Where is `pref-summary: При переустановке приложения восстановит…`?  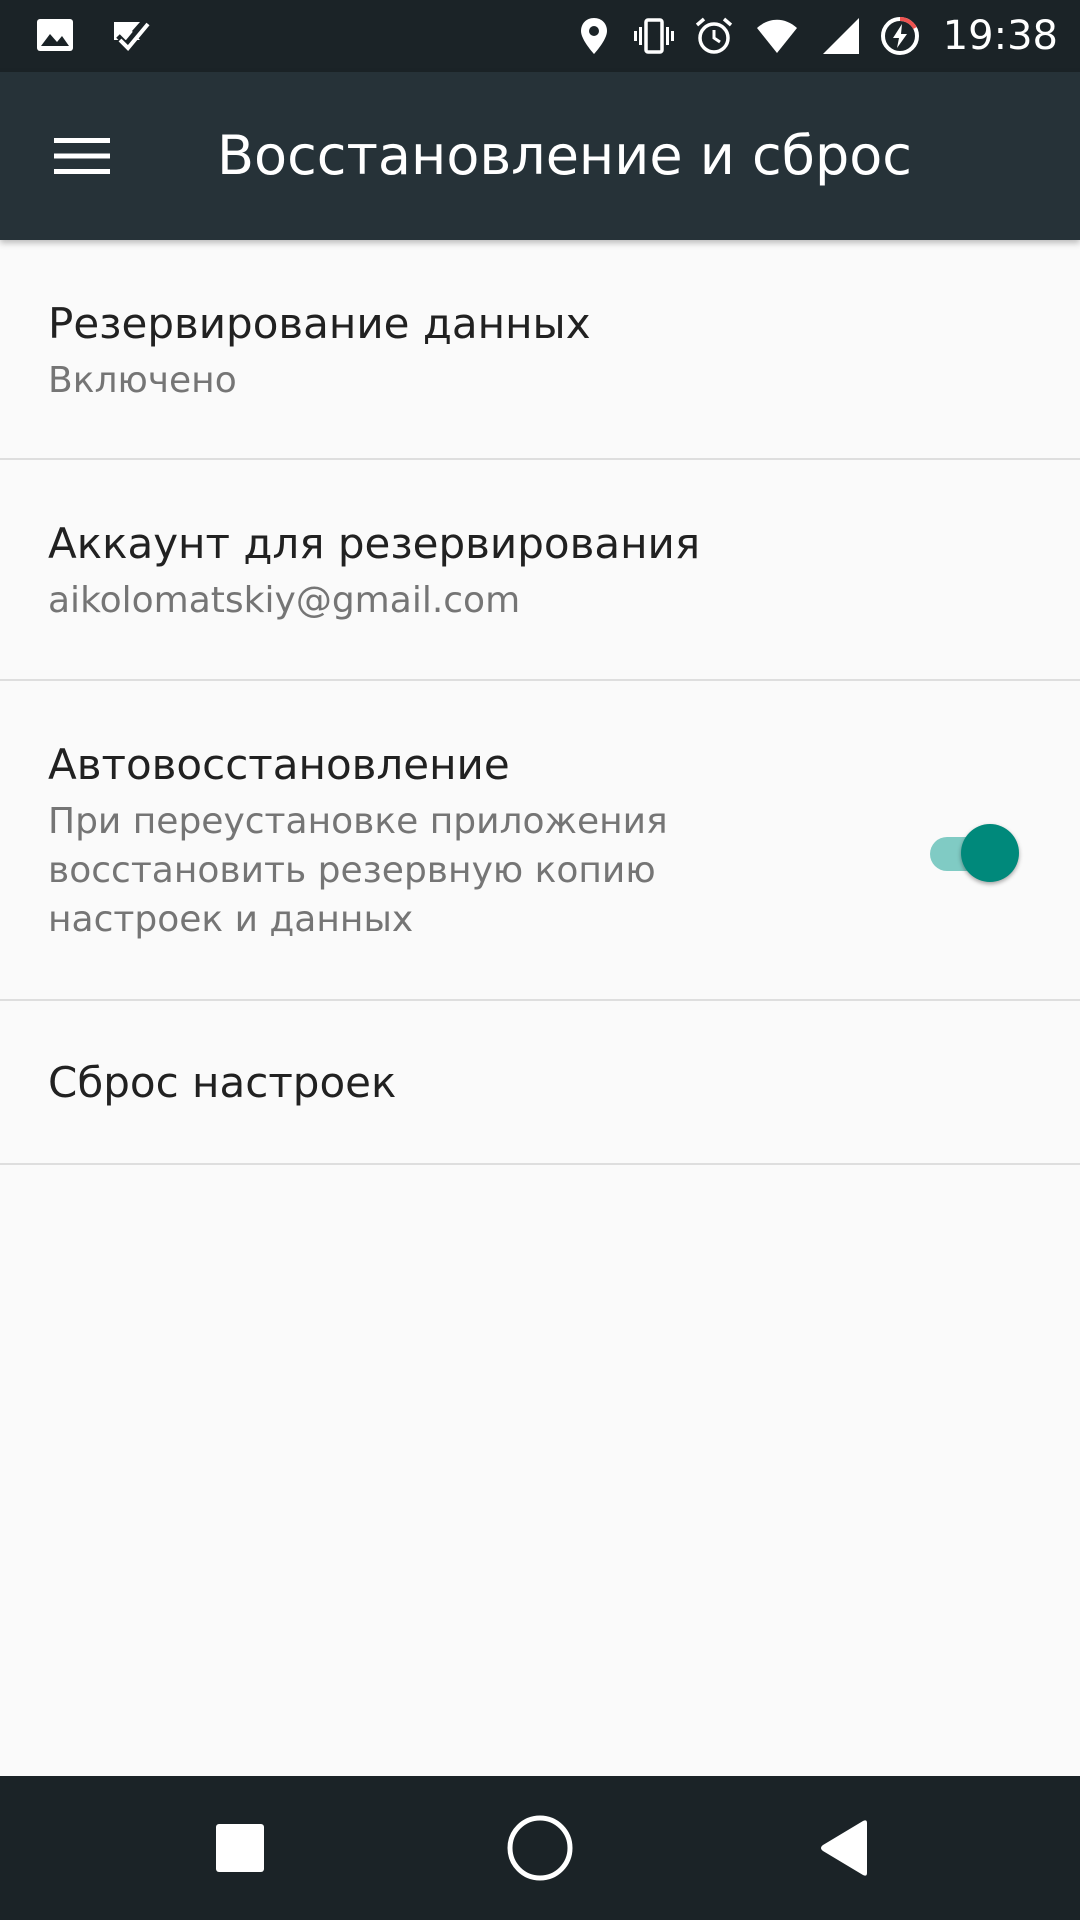 pref-summary: При переустановке приложения восстановит… is located at coordinates (358, 870).